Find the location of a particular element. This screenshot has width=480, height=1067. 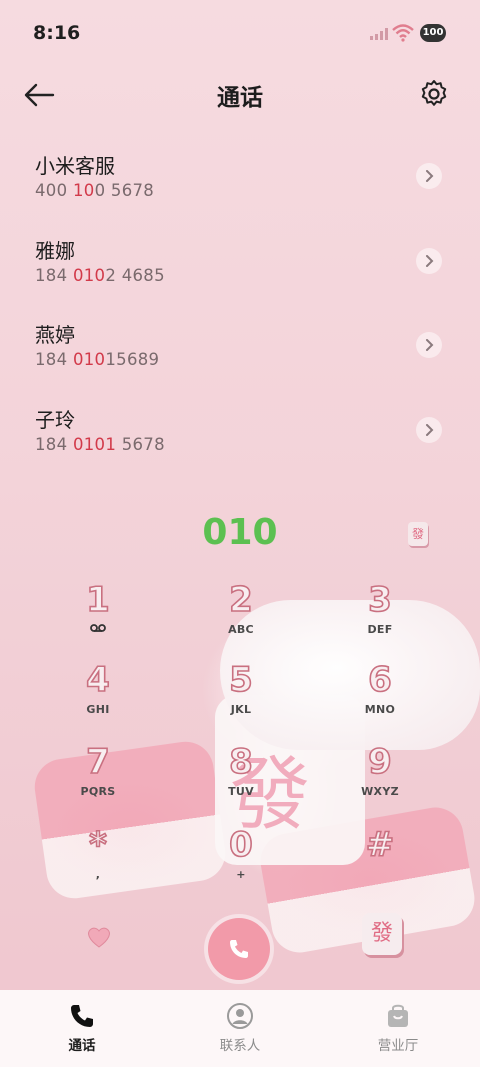

key-8: 8 TUV is located at coordinates (241, 776).